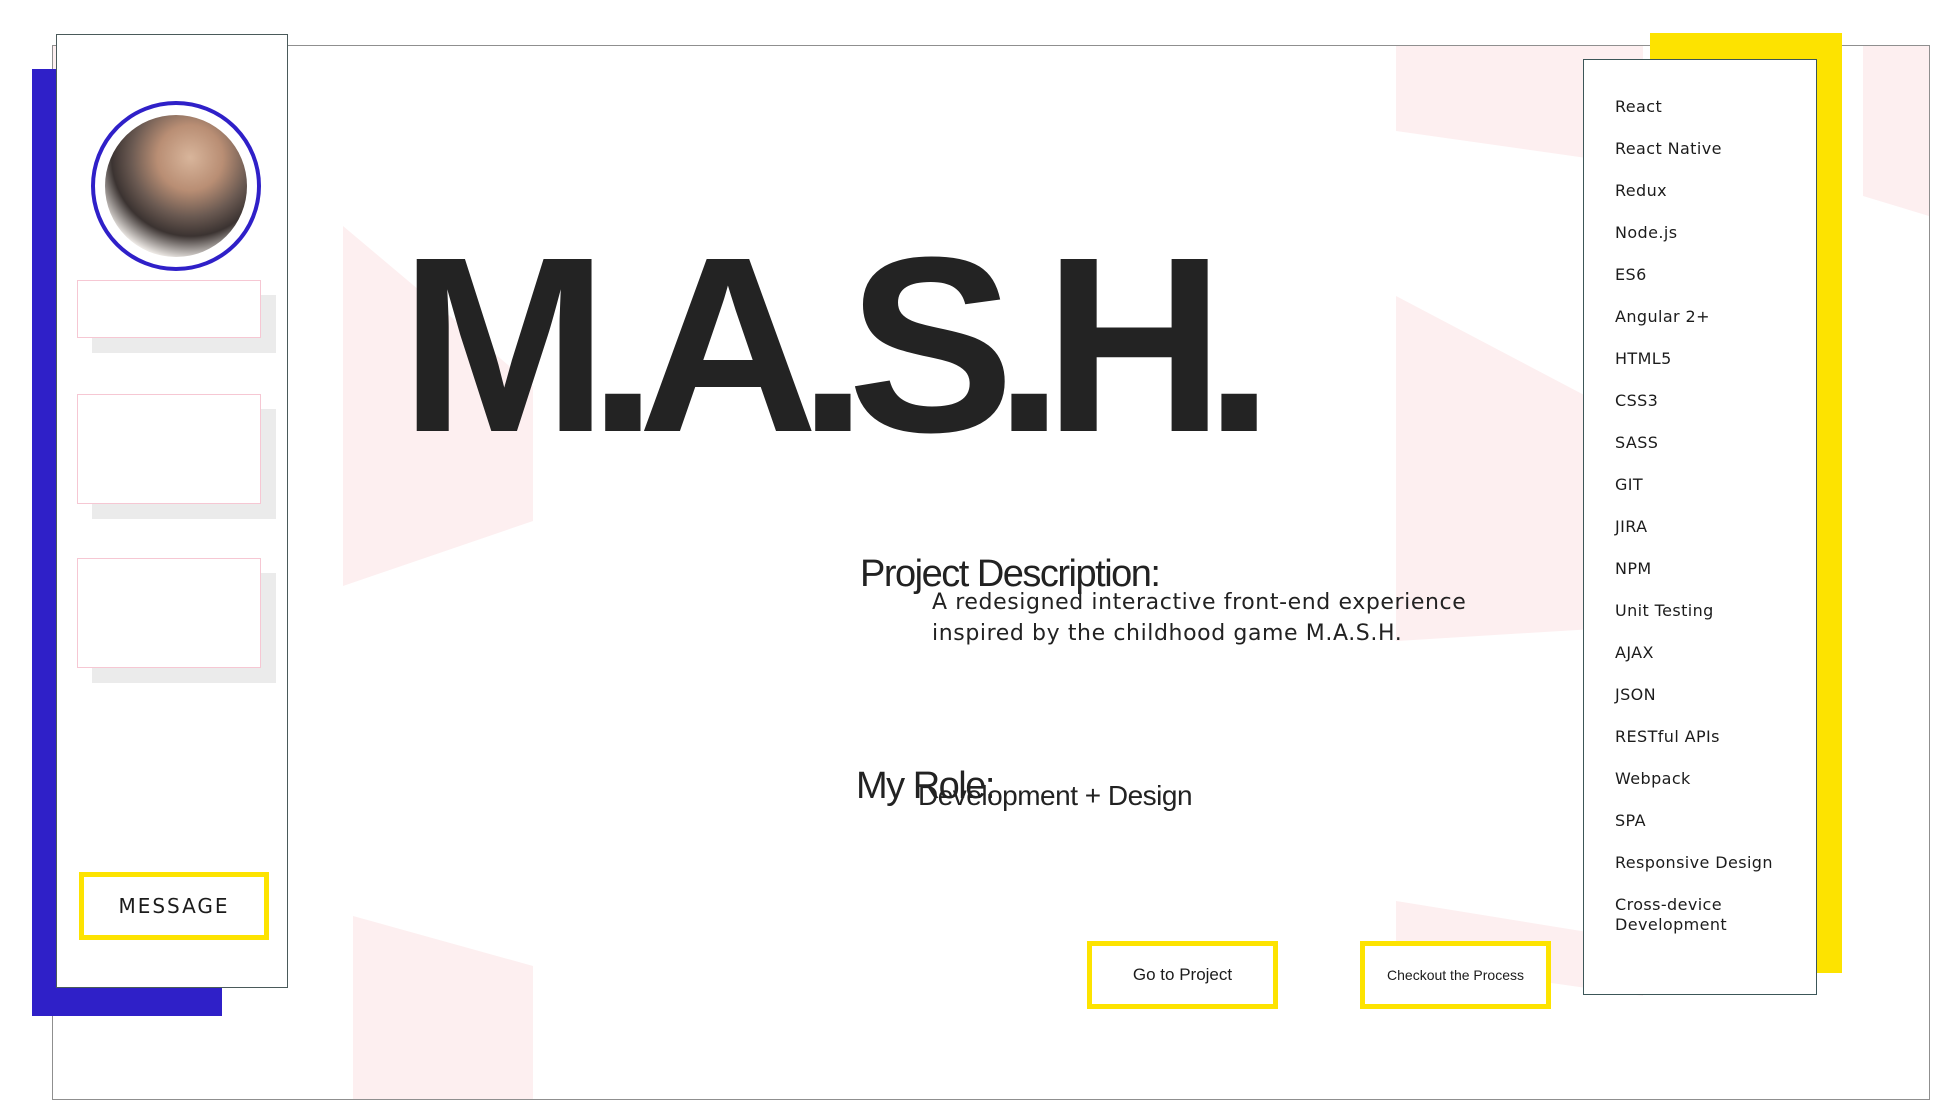 Image resolution: width=1949 pixels, height=1100 pixels. Describe the element at coordinates (1637, 442) in the screenshot. I see `skill-item: SASS` at that location.